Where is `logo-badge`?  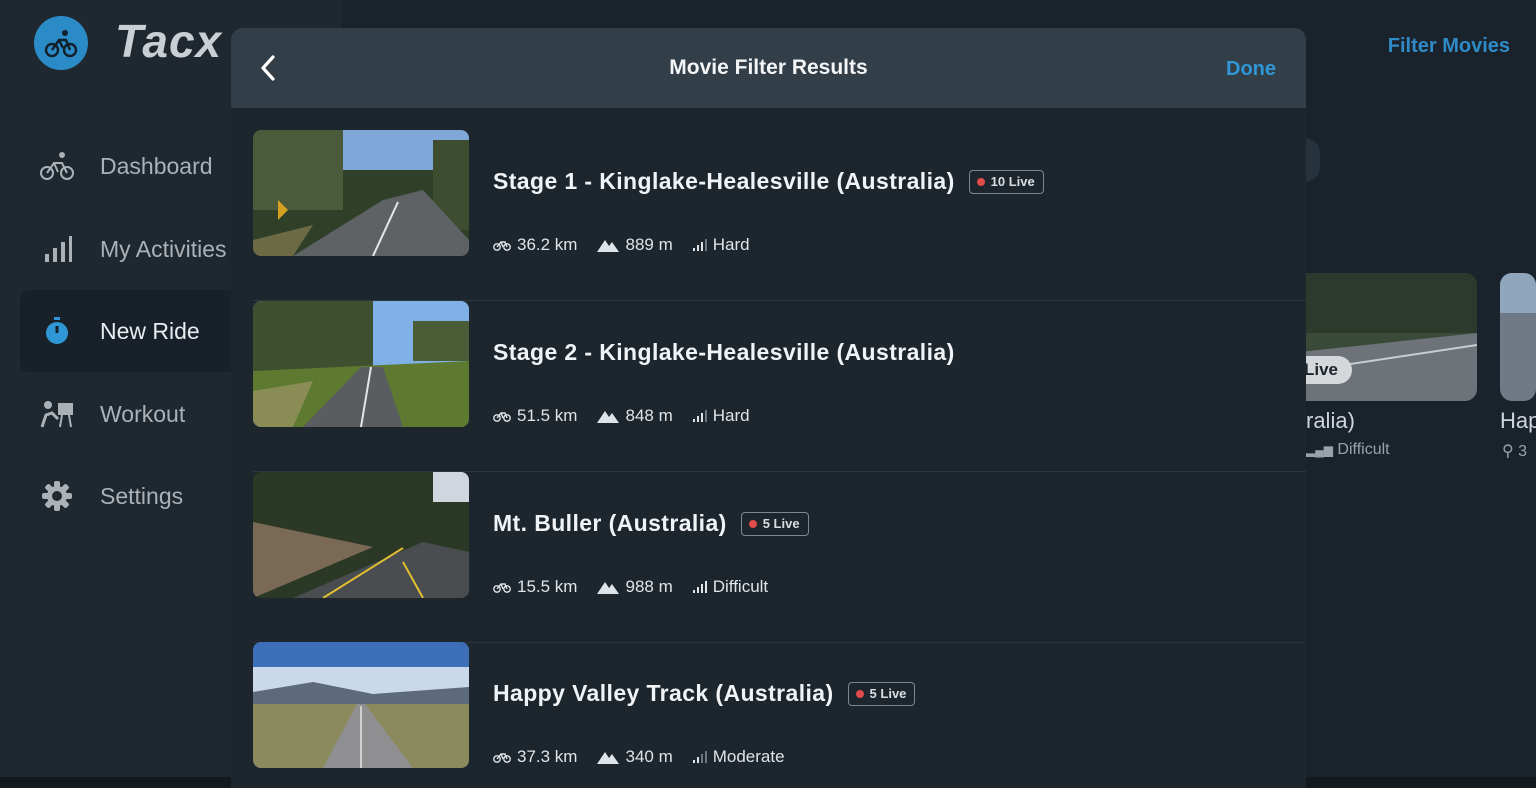 logo-badge is located at coordinates (61, 43).